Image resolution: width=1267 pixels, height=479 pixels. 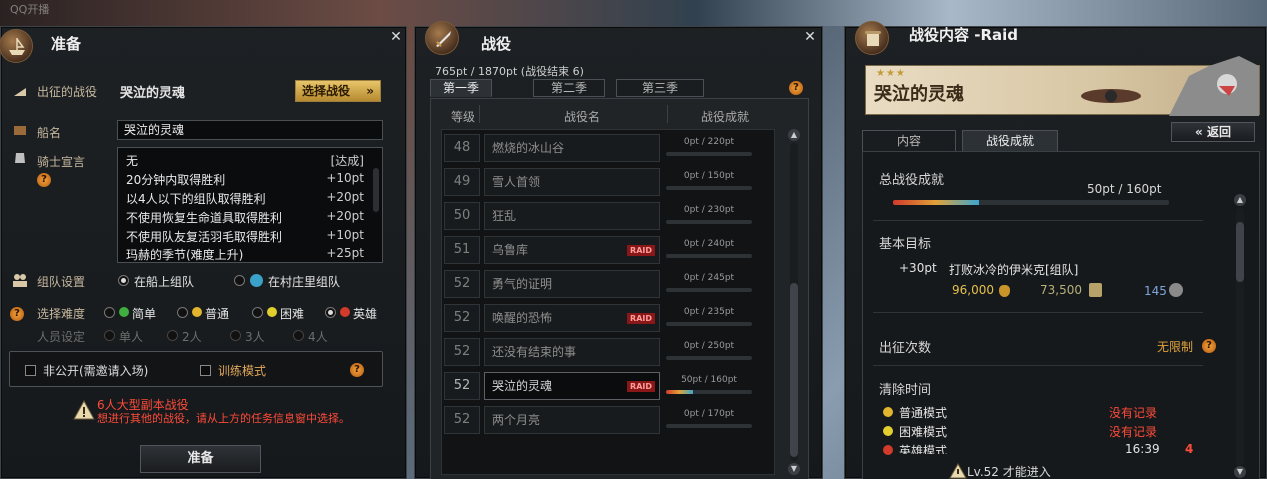 I want to click on difficulty-easy-radio, so click(x=109, y=312).